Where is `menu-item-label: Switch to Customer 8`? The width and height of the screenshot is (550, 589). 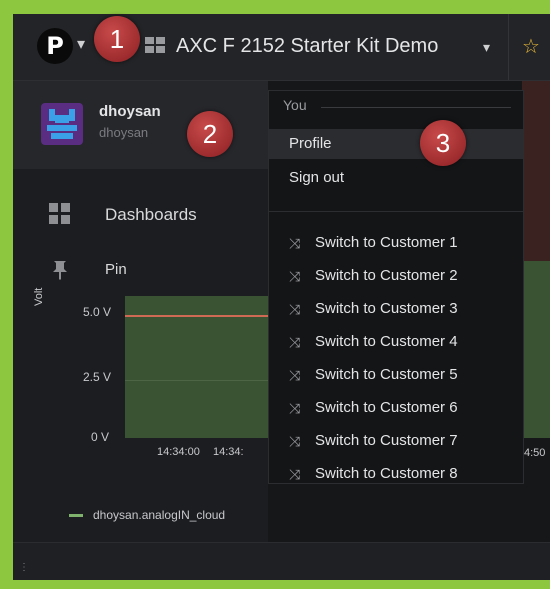
menu-item-label: Switch to Customer 8 is located at coordinates (386, 473).